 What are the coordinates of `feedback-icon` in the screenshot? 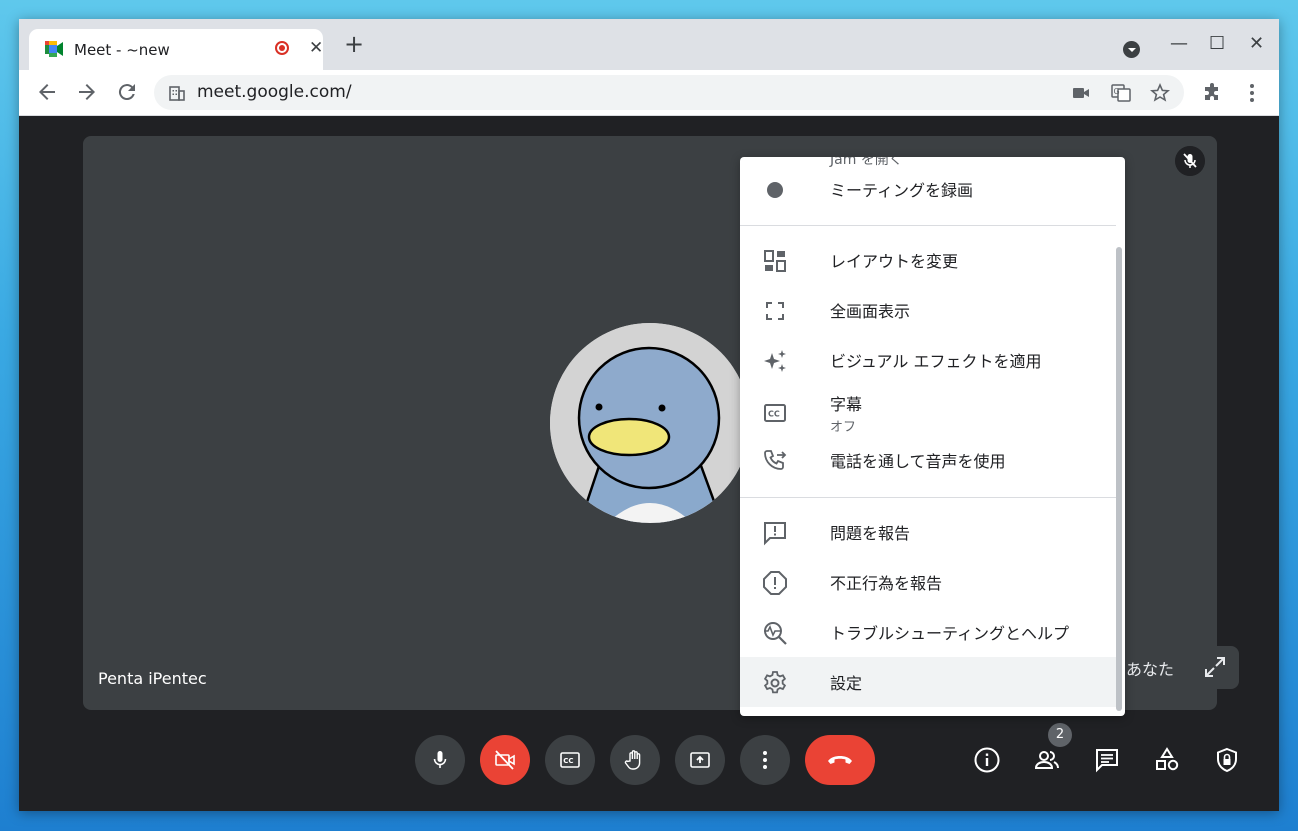 It's located at (775, 534).